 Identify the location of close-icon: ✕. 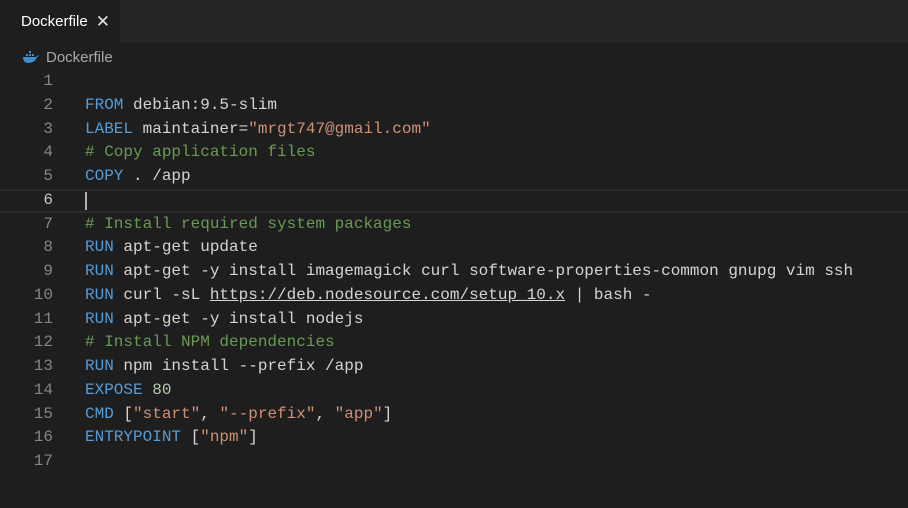
(103, 22).